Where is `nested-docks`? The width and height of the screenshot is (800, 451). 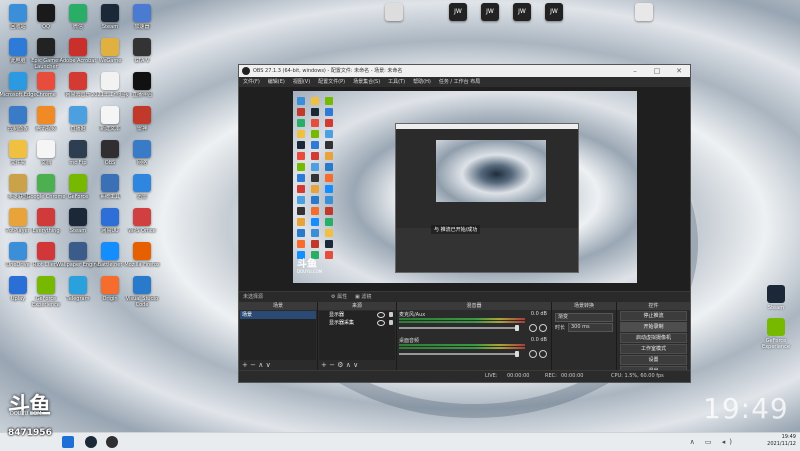
nested-docks is located at coordinates (487, 250).